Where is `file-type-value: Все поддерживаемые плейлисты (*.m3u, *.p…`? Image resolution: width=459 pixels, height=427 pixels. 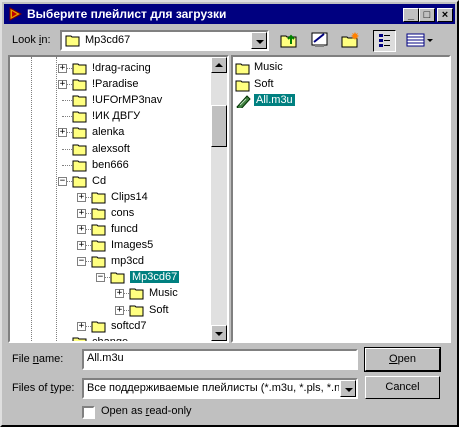
file-type-value: Все поддерживаемые плейлисты (*.m3u, *.p… is located at coordinates (213, 388).